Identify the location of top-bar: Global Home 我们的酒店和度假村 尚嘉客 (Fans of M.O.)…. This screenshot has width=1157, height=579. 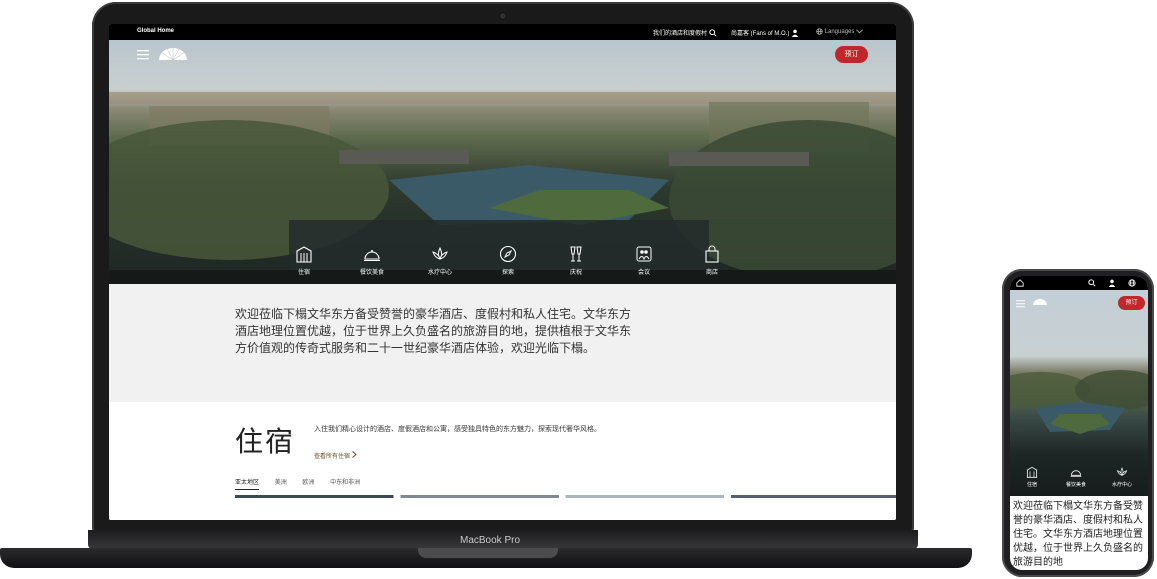
(502, 32).